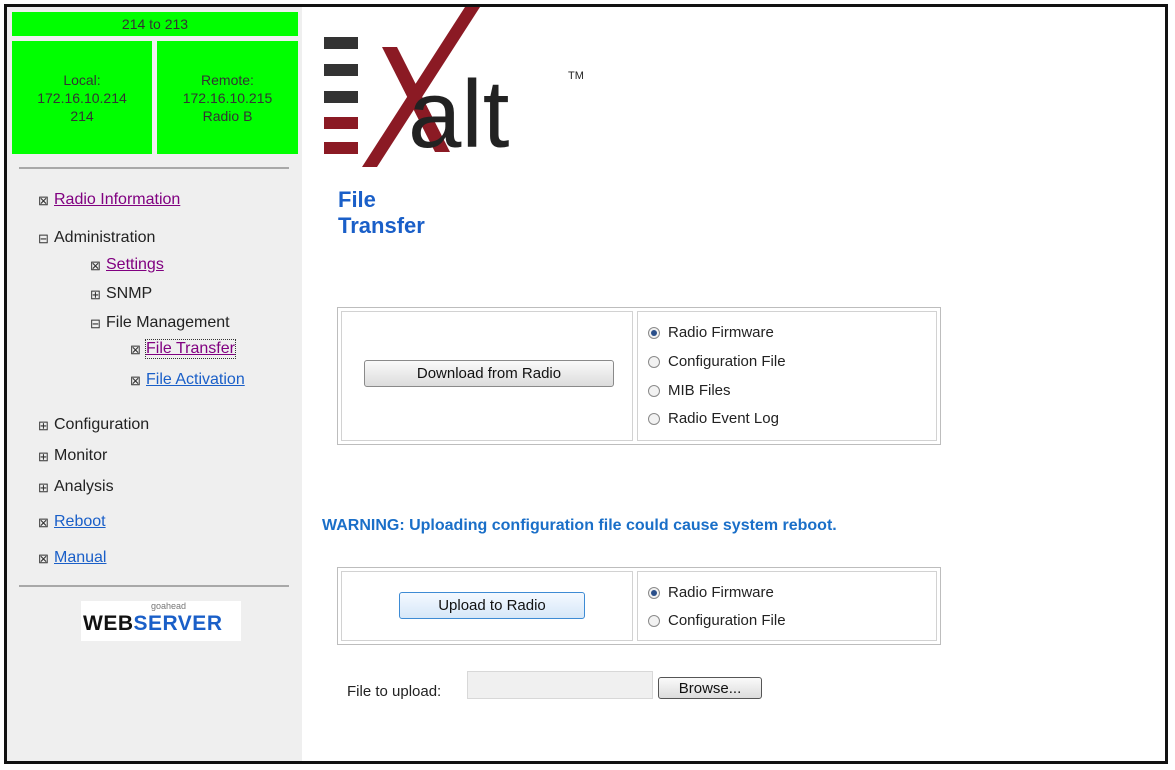 Image resolution: width=1175 pixels, height=770 pixels. I want to click on nav-manual: ⊠ Manual, so click(71, 558).